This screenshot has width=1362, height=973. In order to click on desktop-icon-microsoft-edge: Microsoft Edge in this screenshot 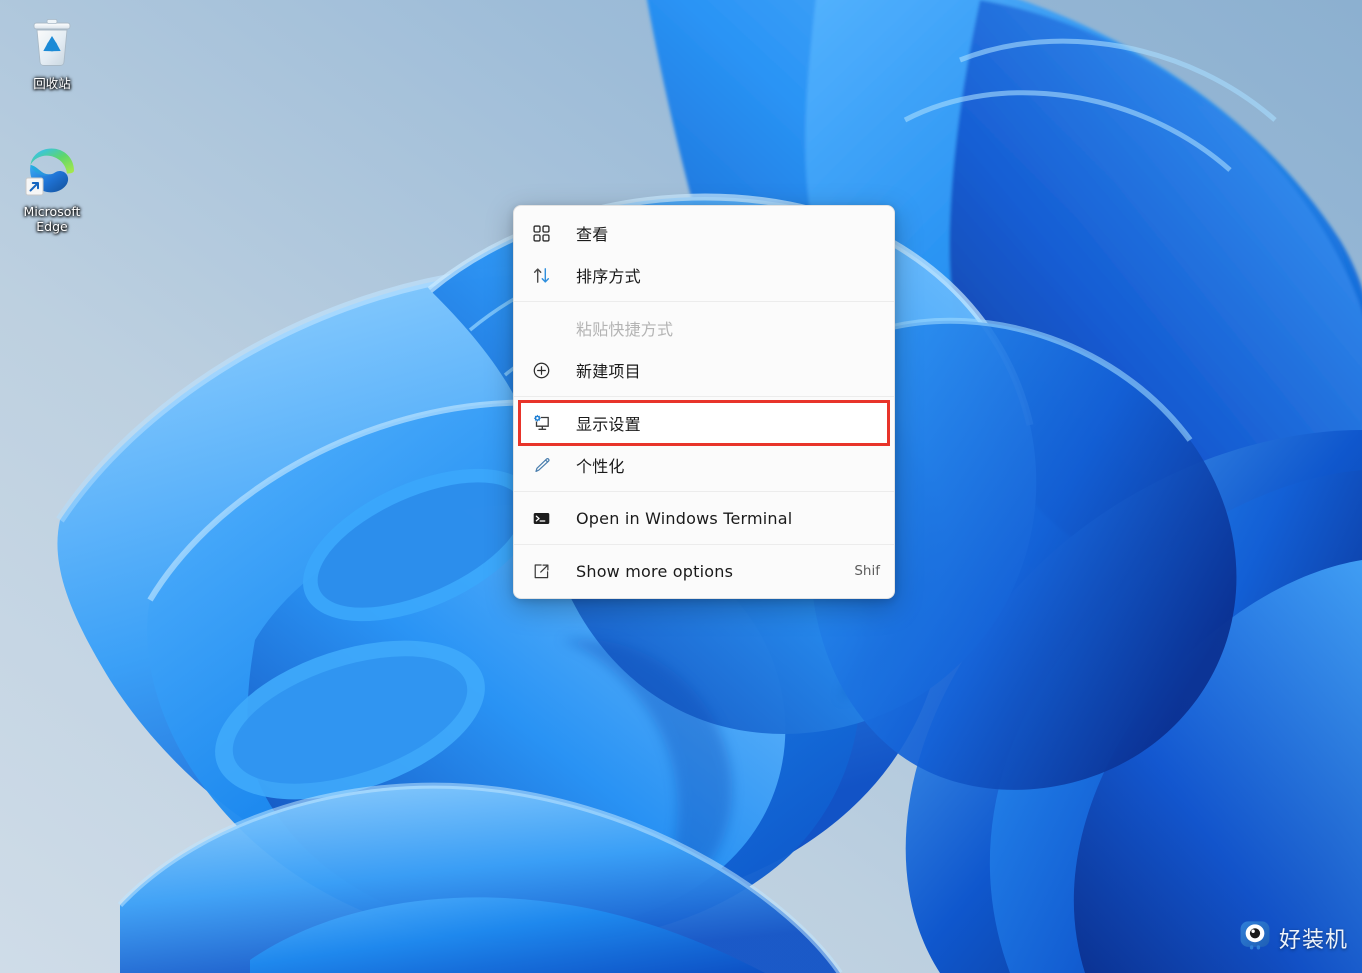, I will do `click(52, 188)`.